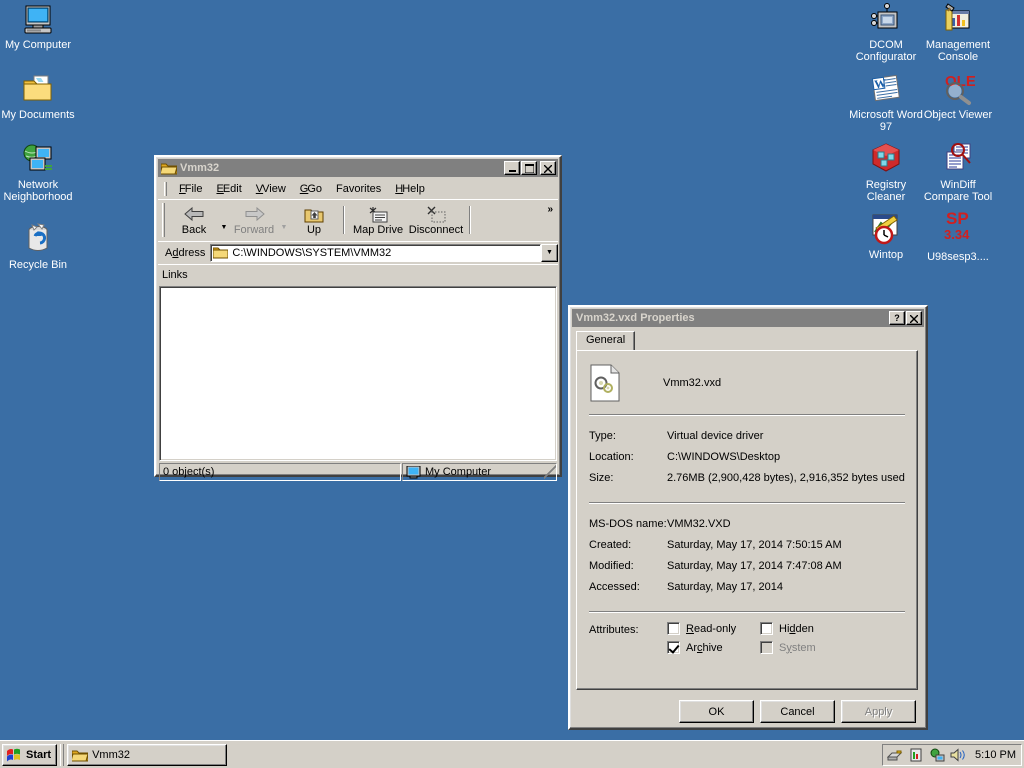  I want to click on desktop-icon-microsoft-word-97: W Microsoft Word 97, so click(886, 102).